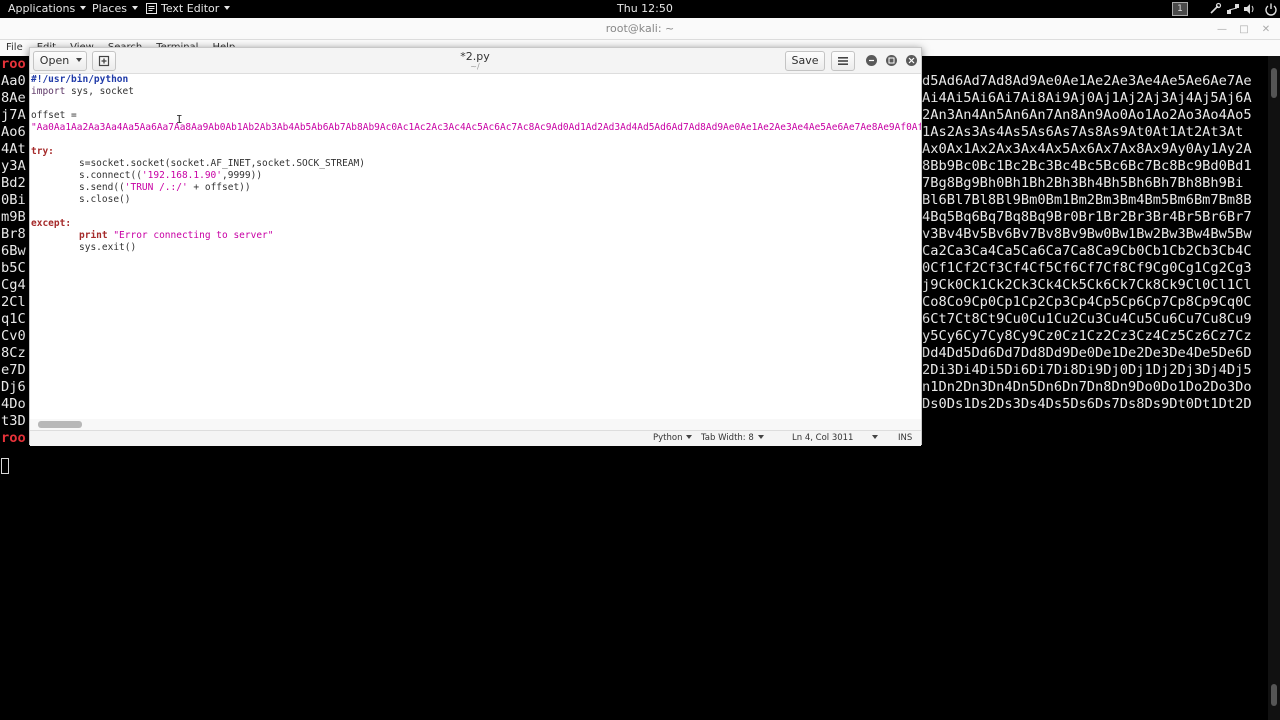 This screenshot has width=1280, height=720. Describe the element at coordinates (475, 61) in the screenshot. I see `editor-headerbar: Open *2.py ~/ Save` at that location.